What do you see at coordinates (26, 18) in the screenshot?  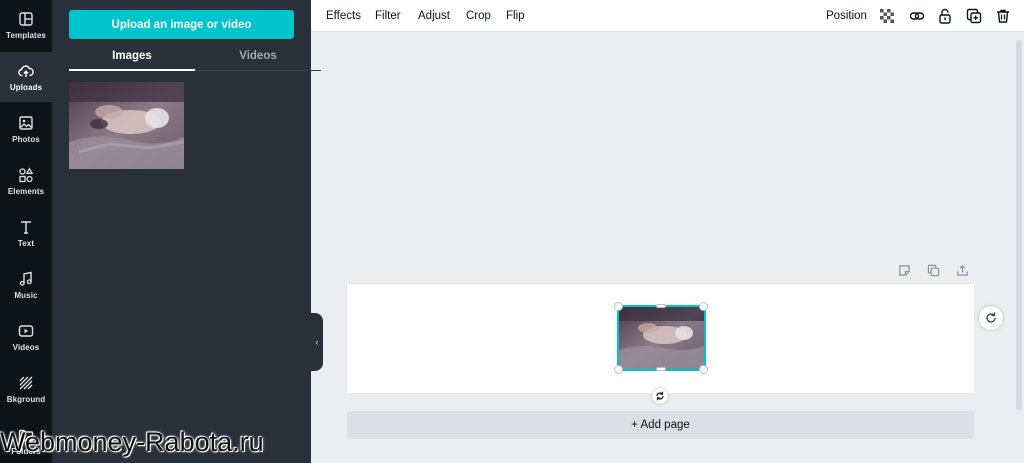 I see `templates-icon` at bounding box center [26, 18].